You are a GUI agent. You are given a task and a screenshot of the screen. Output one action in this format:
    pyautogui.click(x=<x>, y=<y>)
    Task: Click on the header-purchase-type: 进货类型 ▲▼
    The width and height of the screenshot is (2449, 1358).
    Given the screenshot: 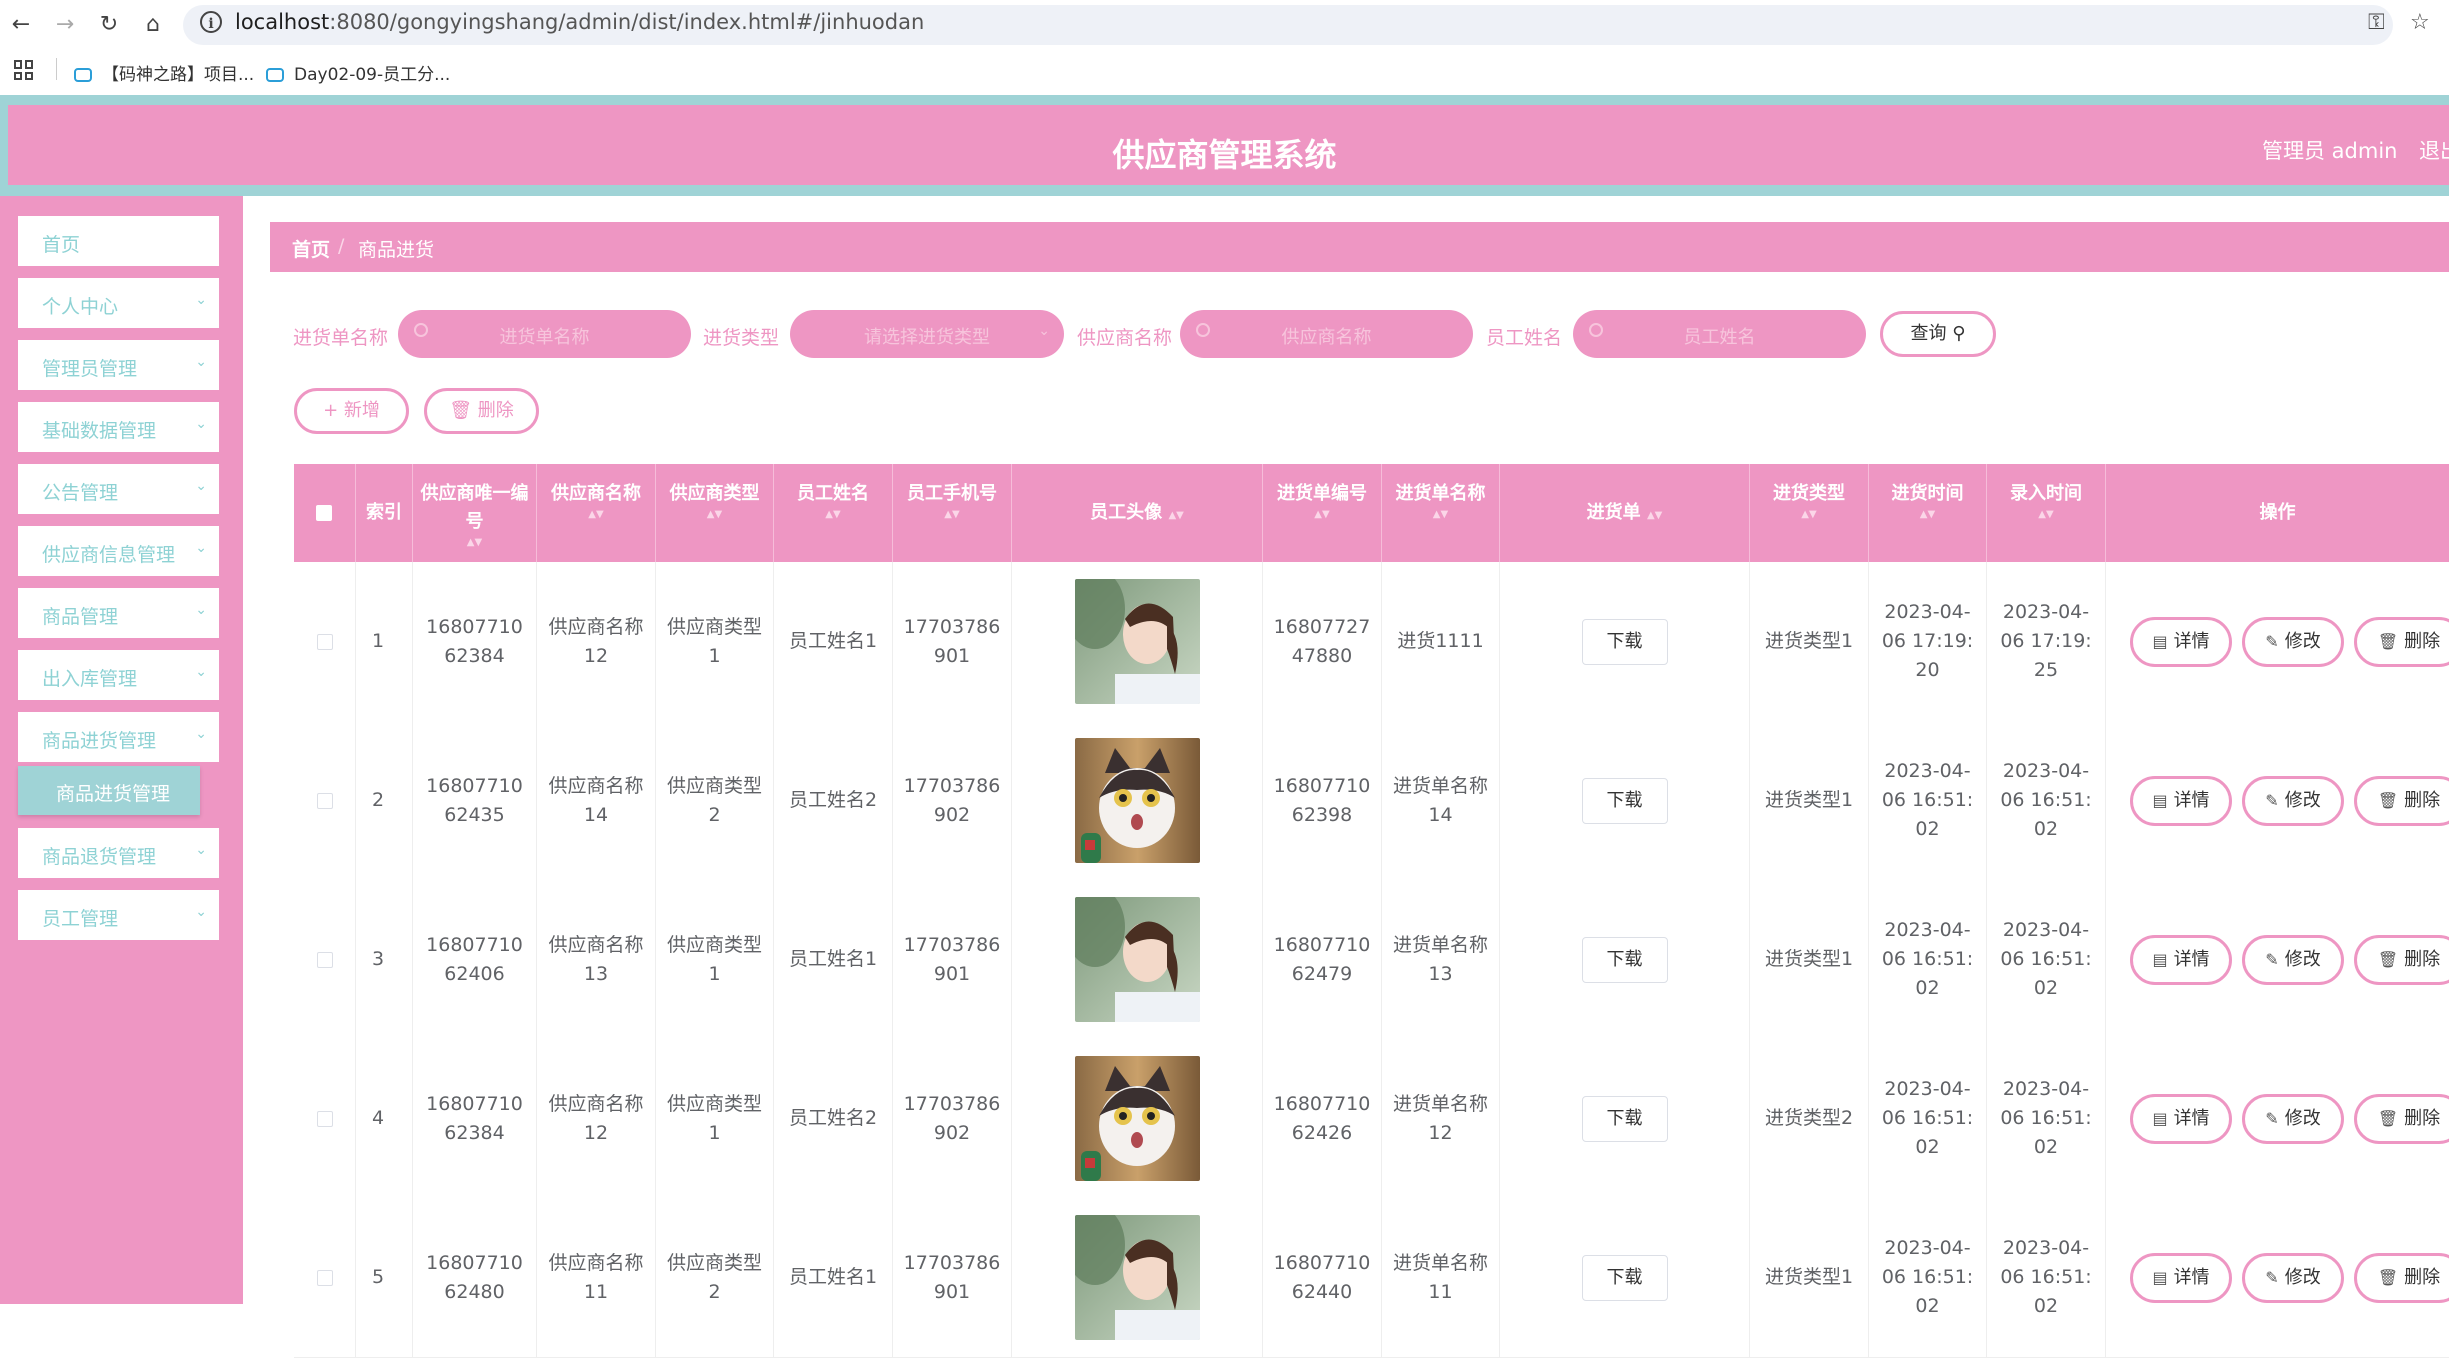 What is the action you would take?
    pyautogui.click(x=1809, y=513)
    